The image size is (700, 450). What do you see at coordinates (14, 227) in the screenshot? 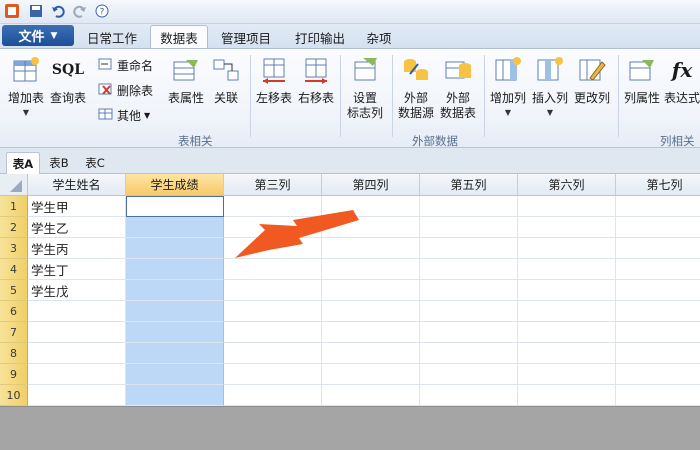
I see `row-header: 2` at bounding box center [14, 227].